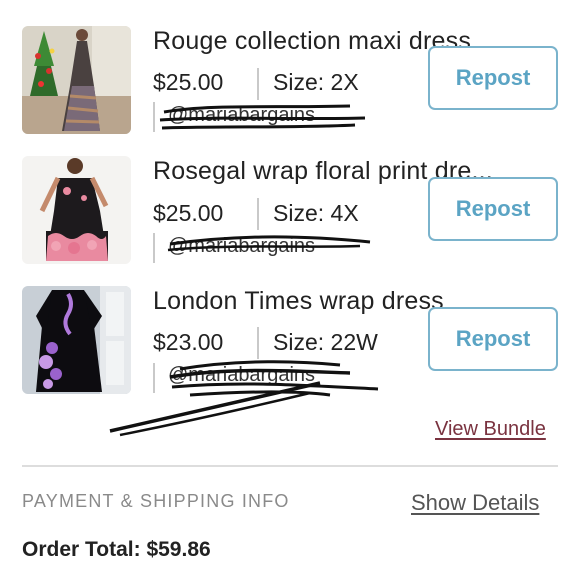  I want to click on item-size: Size: 4X, so click(316, 213).